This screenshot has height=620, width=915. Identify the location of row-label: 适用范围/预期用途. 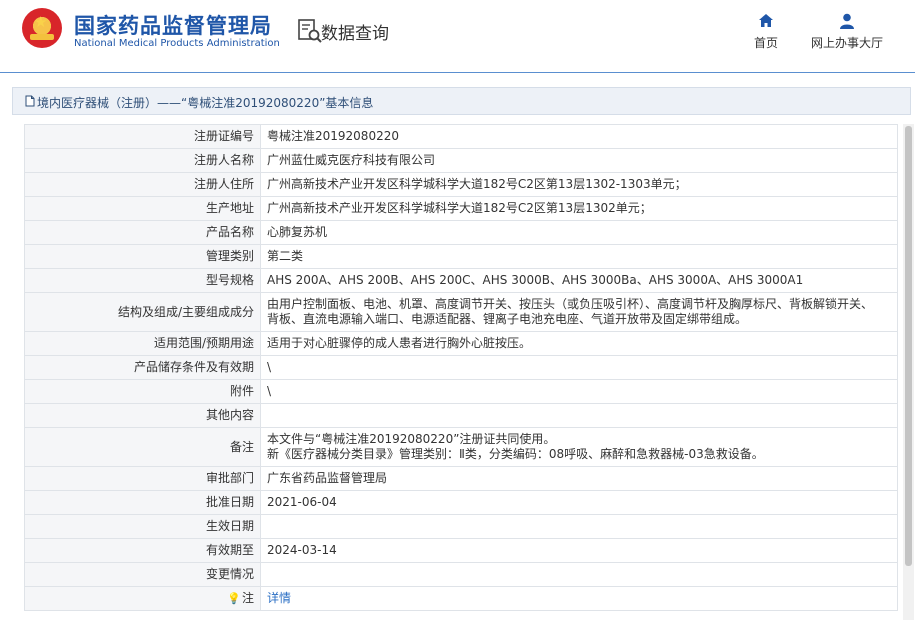
(142, 343).